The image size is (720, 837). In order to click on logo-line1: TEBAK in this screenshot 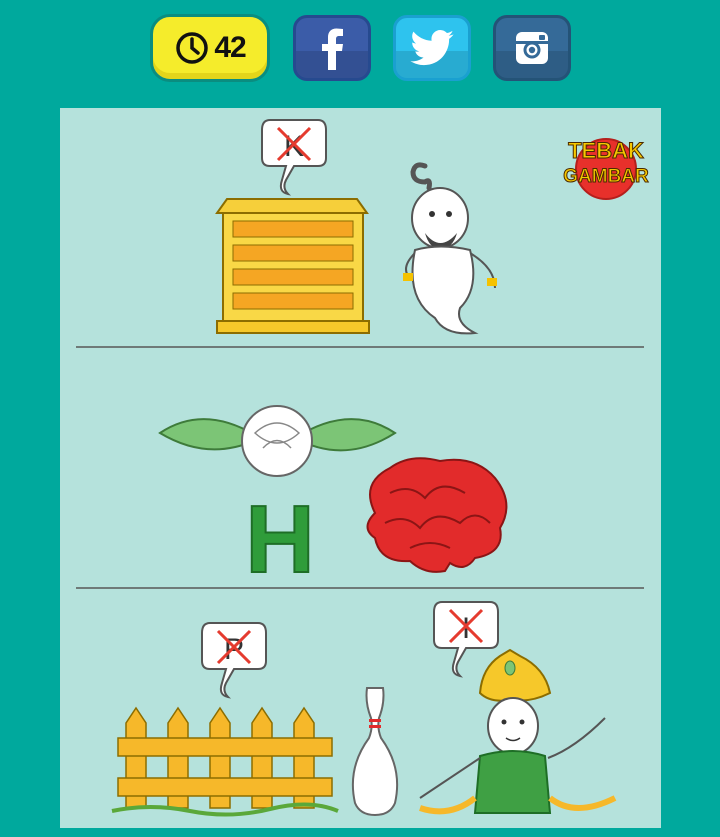, I will do `click(606, 150)`.